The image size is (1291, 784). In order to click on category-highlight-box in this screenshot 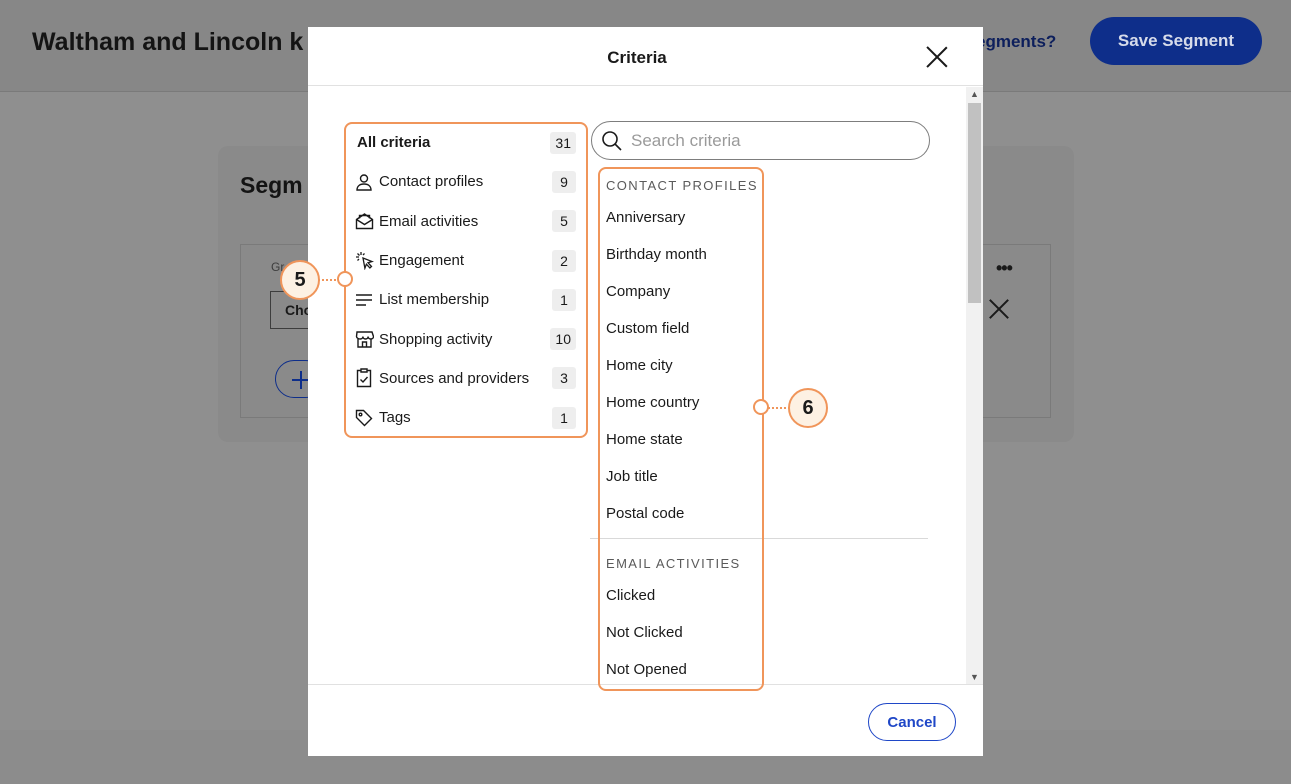, I will do `click(466, 280)`.